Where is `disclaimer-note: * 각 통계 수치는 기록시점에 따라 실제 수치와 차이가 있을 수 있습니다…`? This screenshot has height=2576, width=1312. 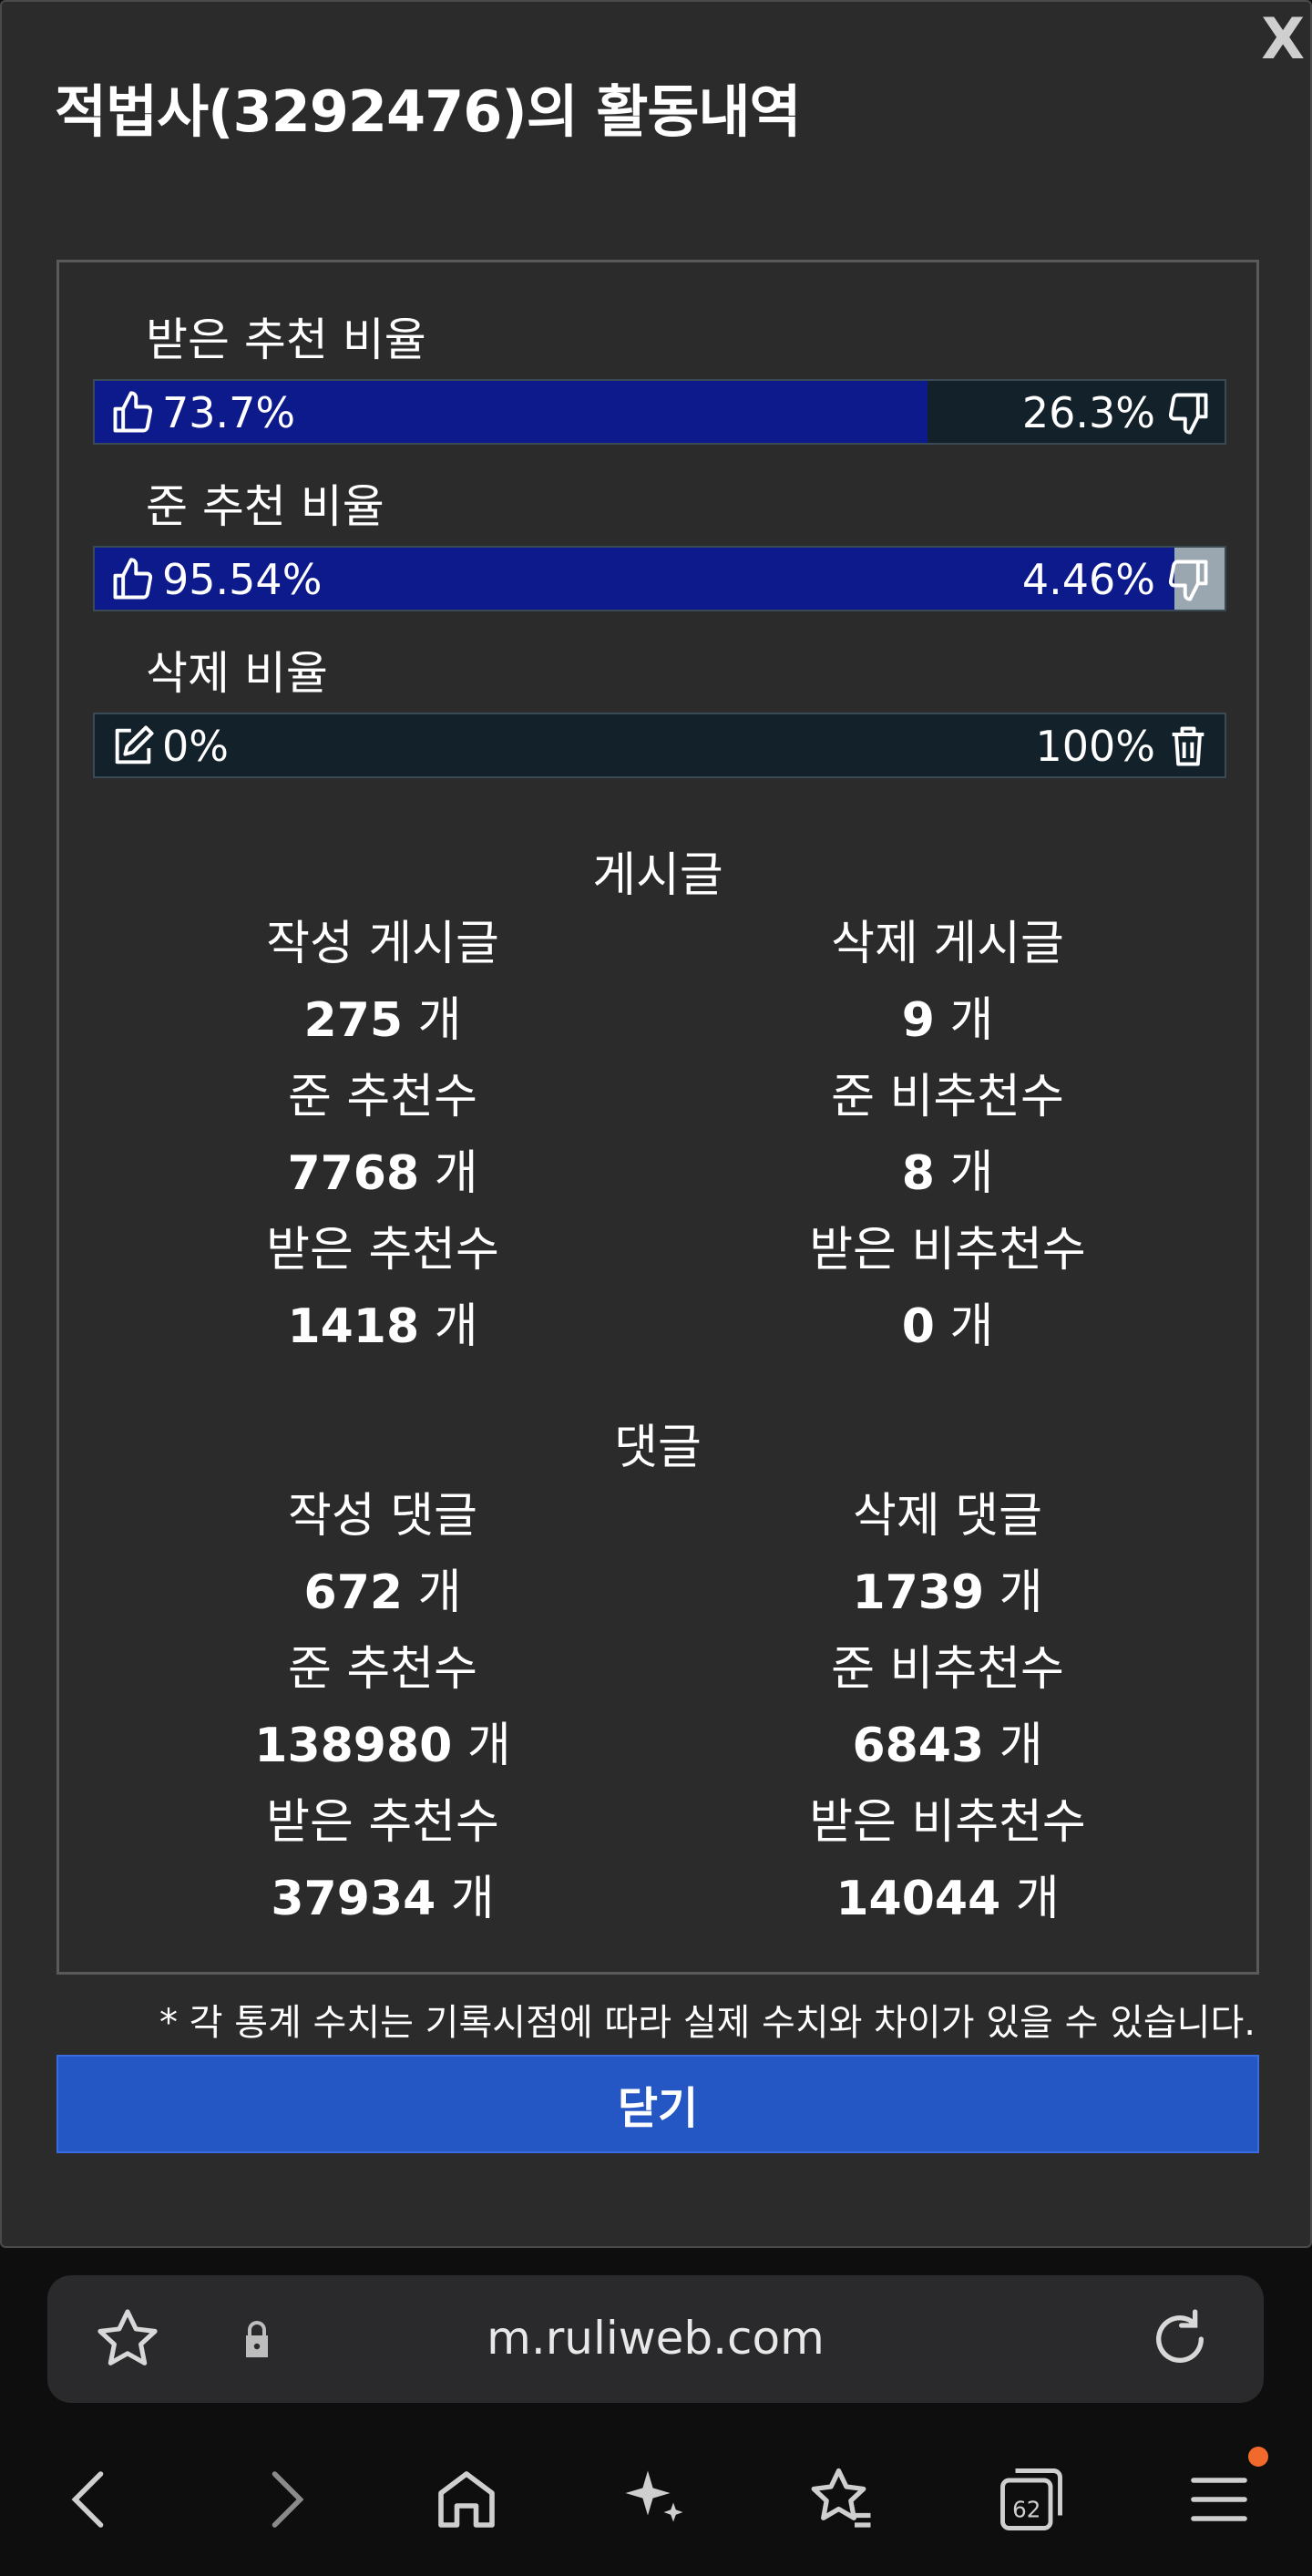
disclaimer-note: * 각 통계 수치는 기록시점에 따라 실제 수치와 차이가 있을 수 있습니다… is located at coordinates (708, 2023).